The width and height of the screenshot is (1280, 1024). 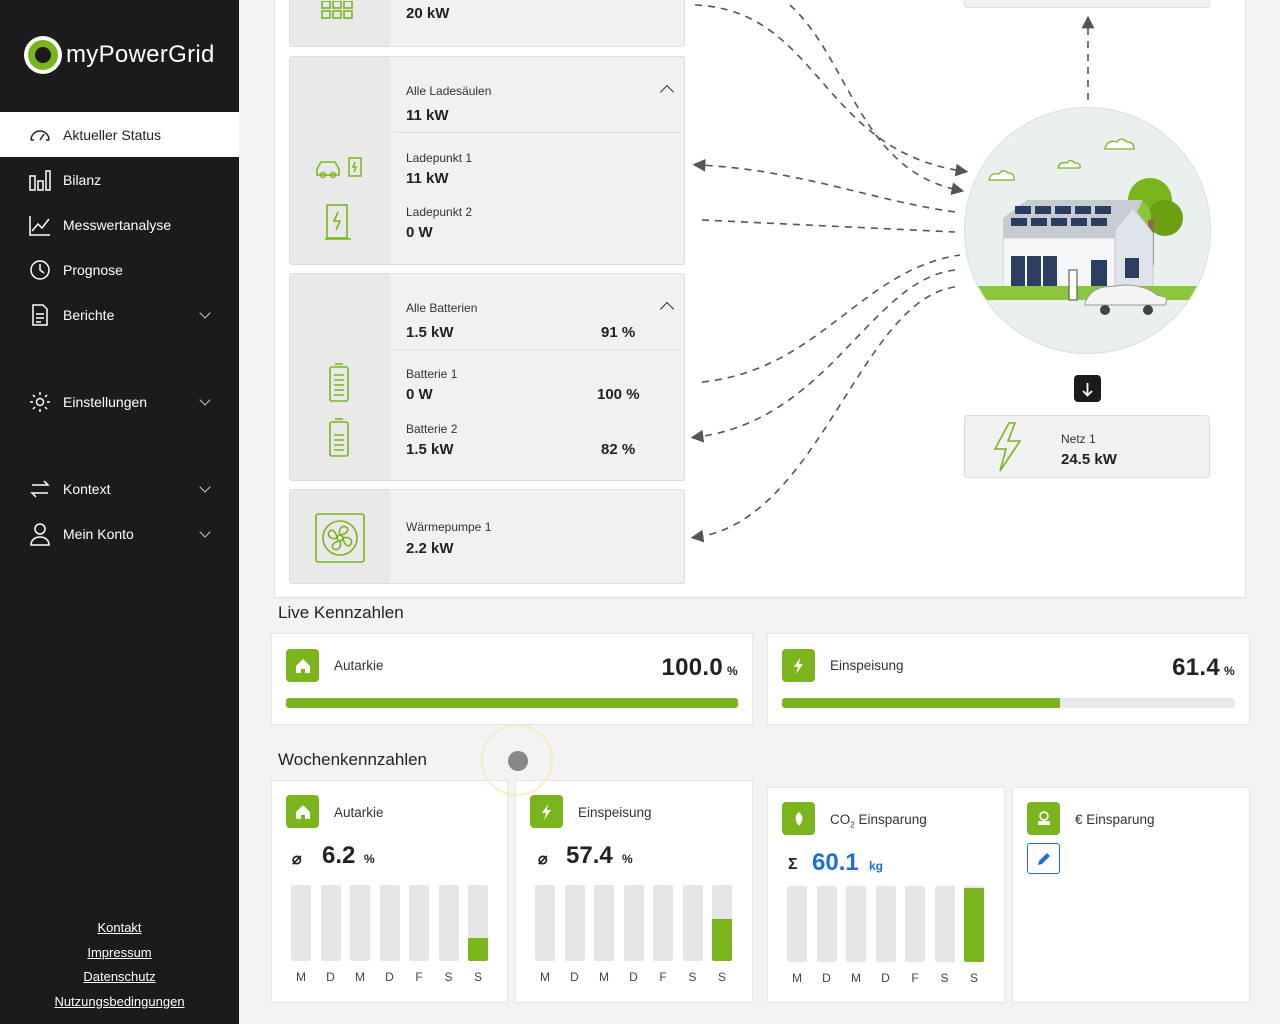 I want to click on day-label: F, so click(x=915, y=978).